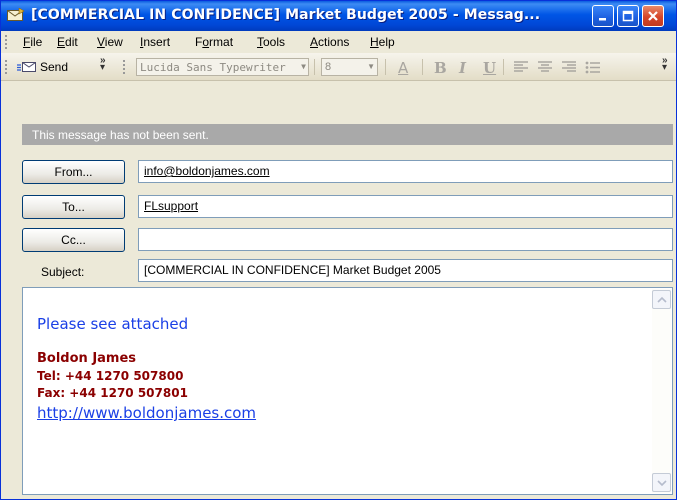  What do you see at coordinates (329, 42) in the screenshot?
I see `menu-actions: Actions` at bounding box center [329, 42].